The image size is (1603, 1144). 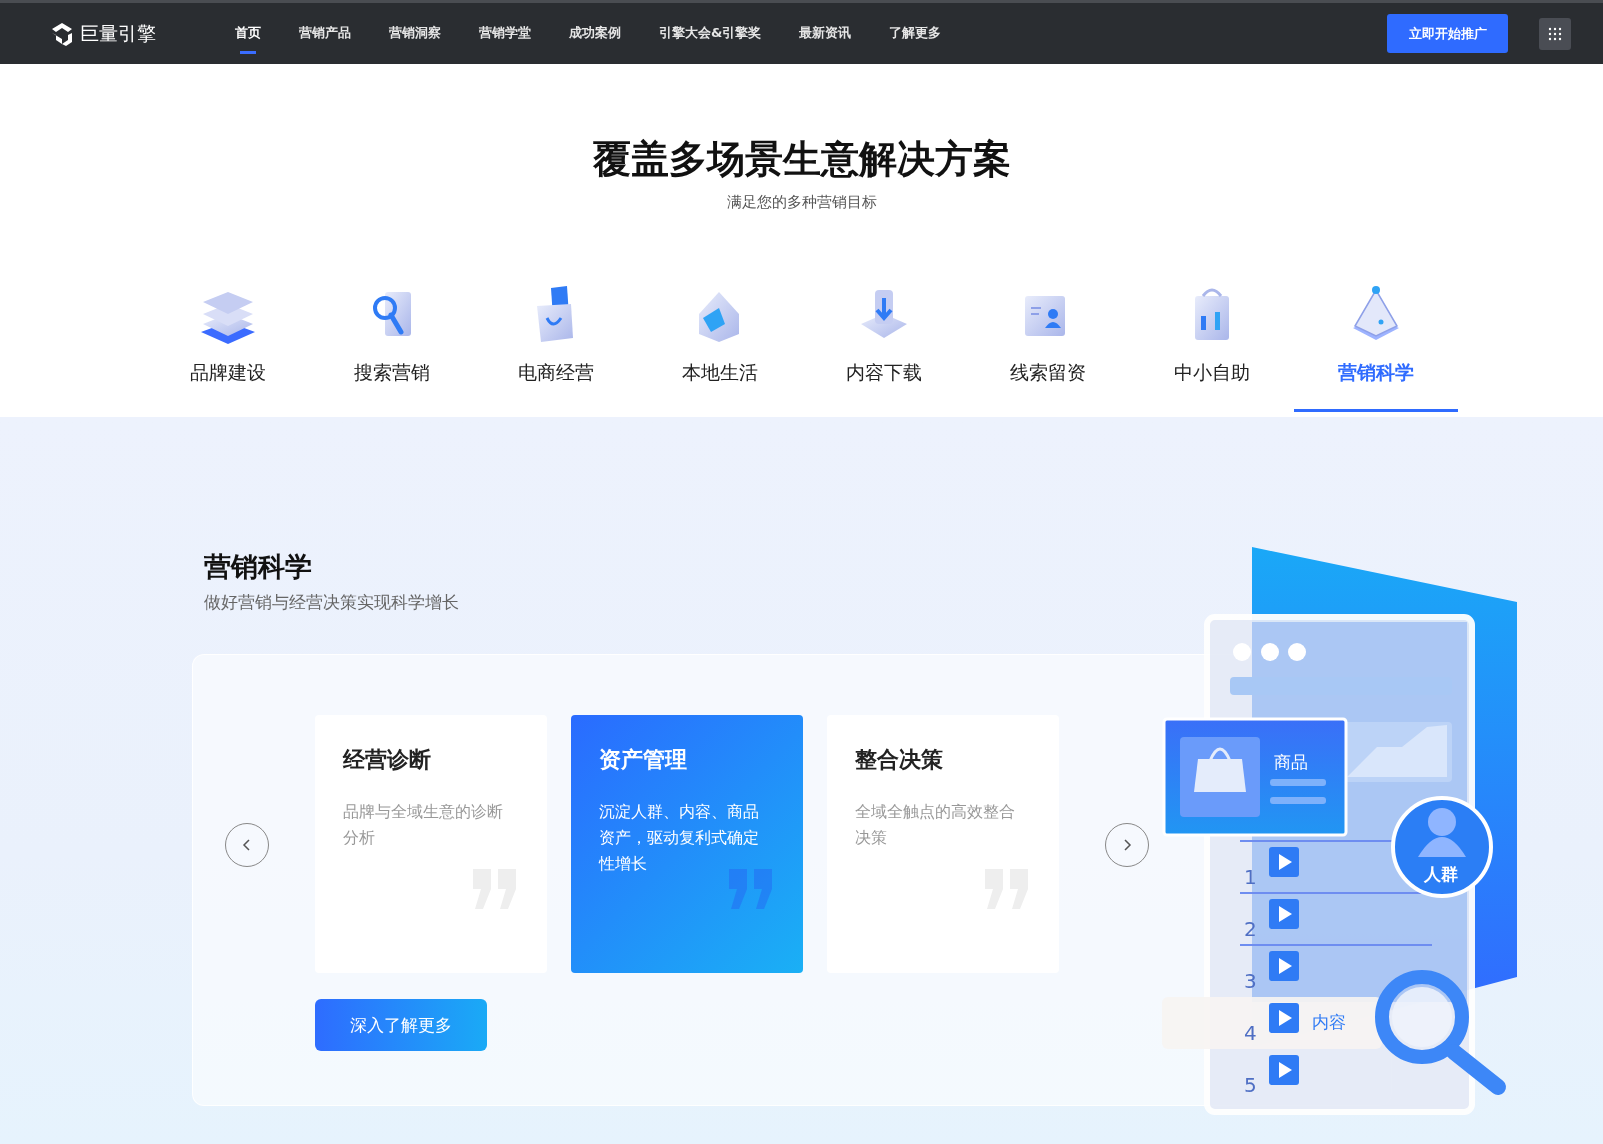 What do you see at coordinates (899, 760) in the screenshot?
I see `card-title: 整合决策` at bounding box center [899, 760].